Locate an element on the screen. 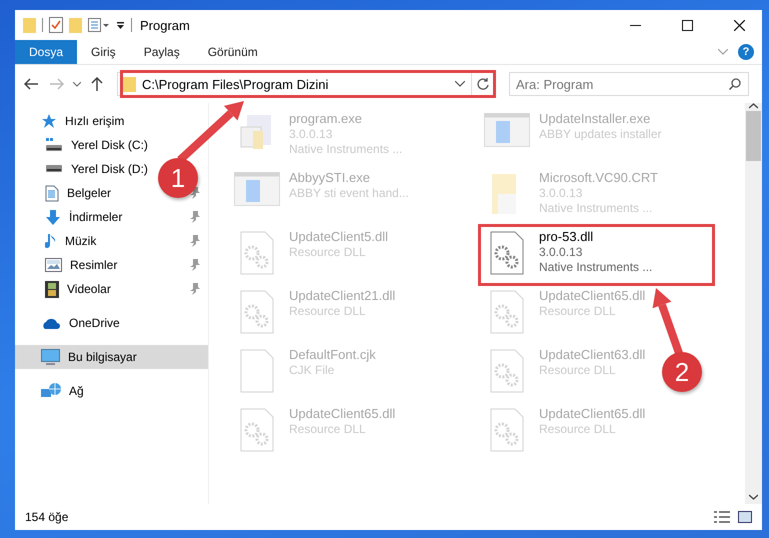 Image resolution: width=769 pixels, height=538 pixels. picture-icon is located at coordinates (53, 265).